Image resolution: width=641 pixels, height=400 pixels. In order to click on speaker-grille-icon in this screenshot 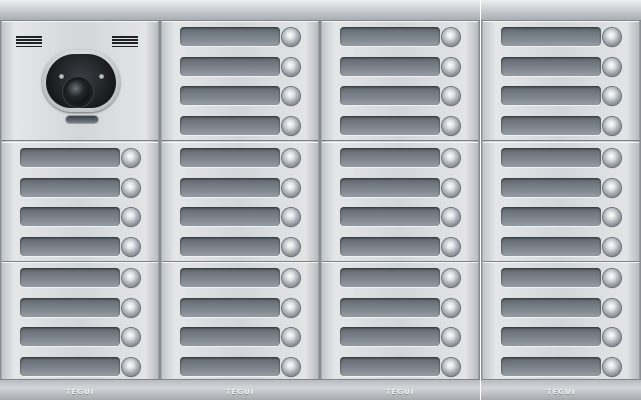, I will do `click(29, 42)`.